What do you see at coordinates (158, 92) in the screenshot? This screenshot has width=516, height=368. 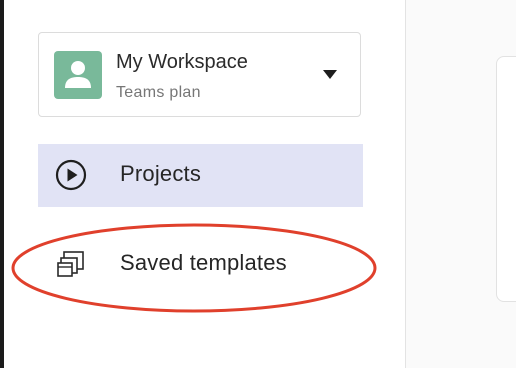 I see `workspace-plan: Teams plan` at bounding box center [158, 92].